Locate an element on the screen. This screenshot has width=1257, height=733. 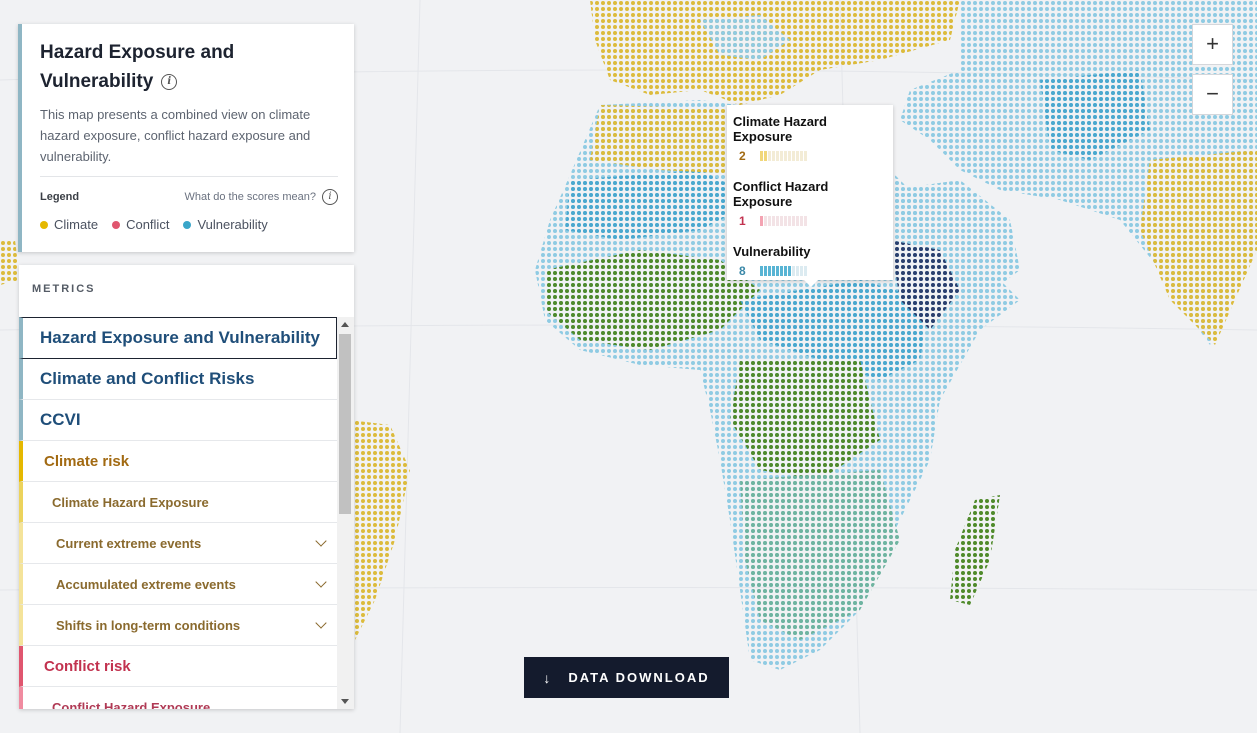
metric-item: Climate risk is located at coordinates (178, 461).